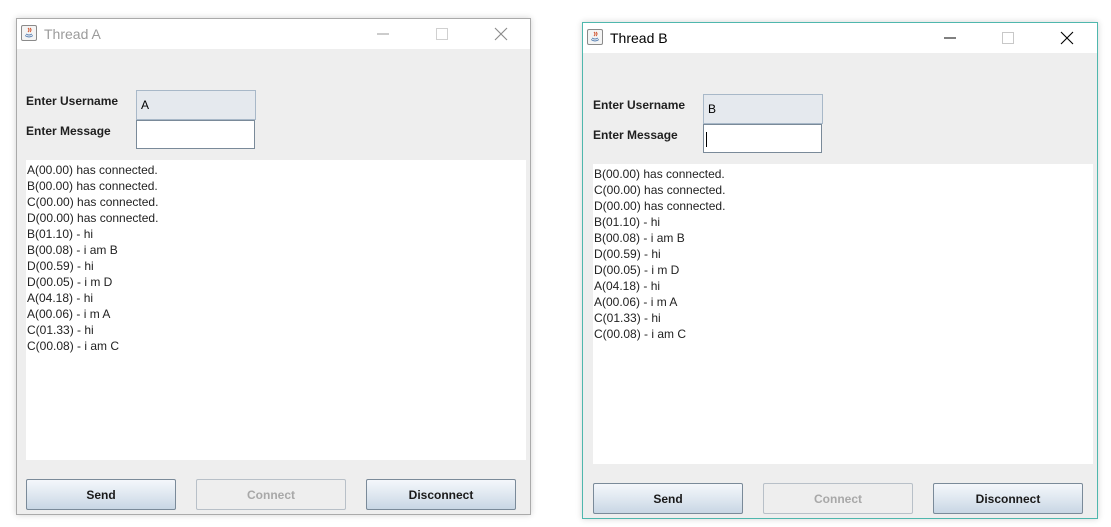  Describe the element at coordinates (72, 34) in the screenshot. I see `window-title: Thread A` at that location.